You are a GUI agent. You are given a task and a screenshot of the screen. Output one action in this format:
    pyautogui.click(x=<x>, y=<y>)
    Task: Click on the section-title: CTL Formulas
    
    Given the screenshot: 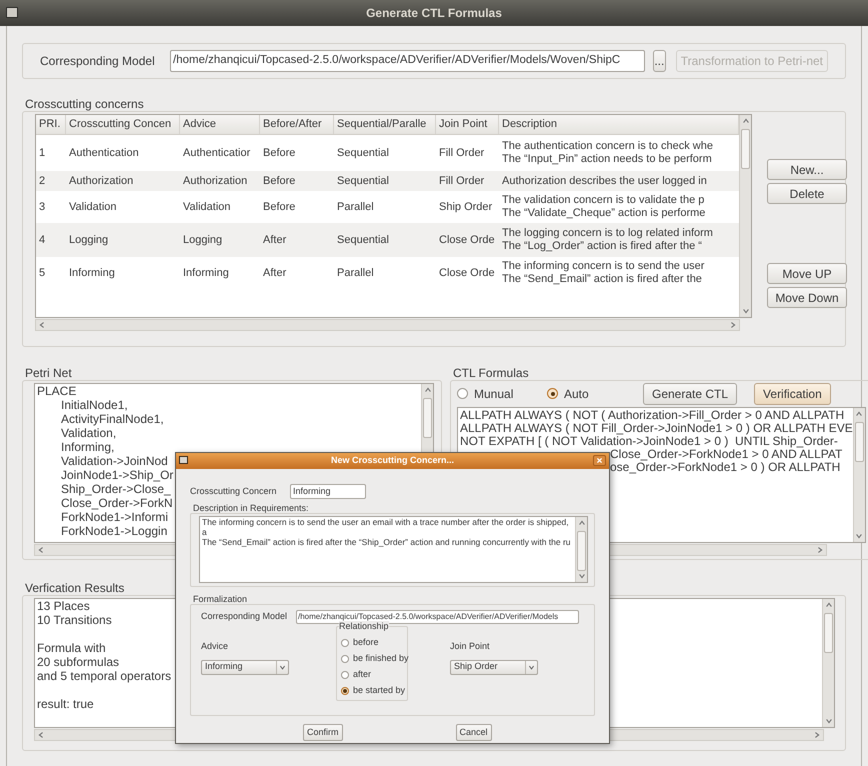 What is the action you would take?
    pyautogui.click(x=491, y=373)
    